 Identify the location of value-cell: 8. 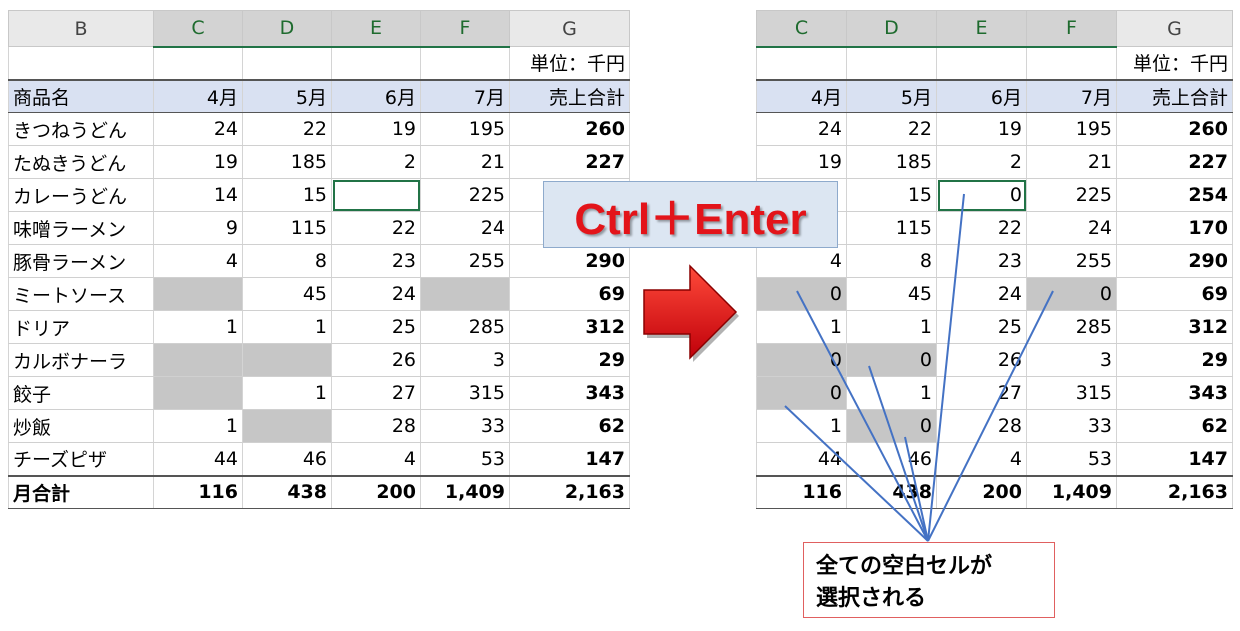
(891, 261).